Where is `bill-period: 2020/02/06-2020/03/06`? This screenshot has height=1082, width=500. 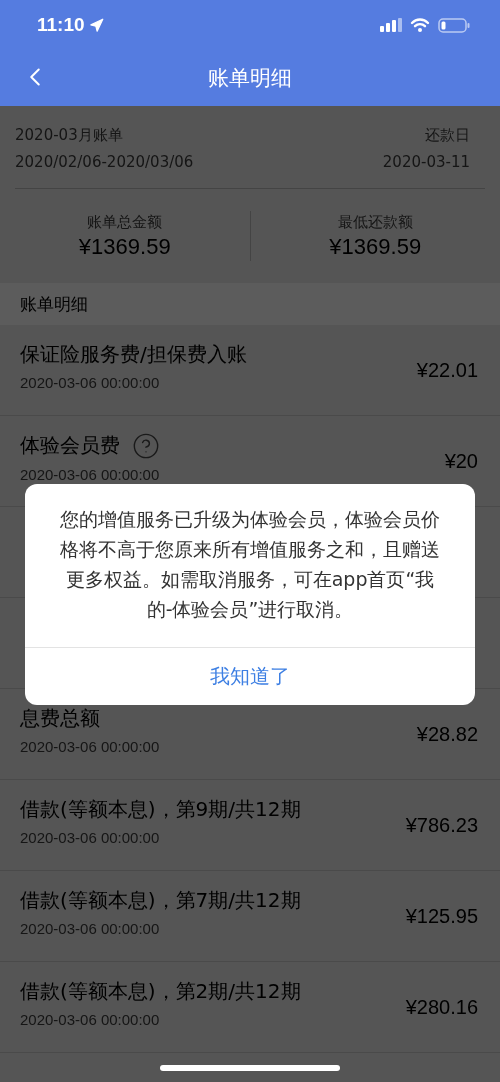
bill-period: 2020/02/06-2020/03/06 is located at coordinates (104, 162).